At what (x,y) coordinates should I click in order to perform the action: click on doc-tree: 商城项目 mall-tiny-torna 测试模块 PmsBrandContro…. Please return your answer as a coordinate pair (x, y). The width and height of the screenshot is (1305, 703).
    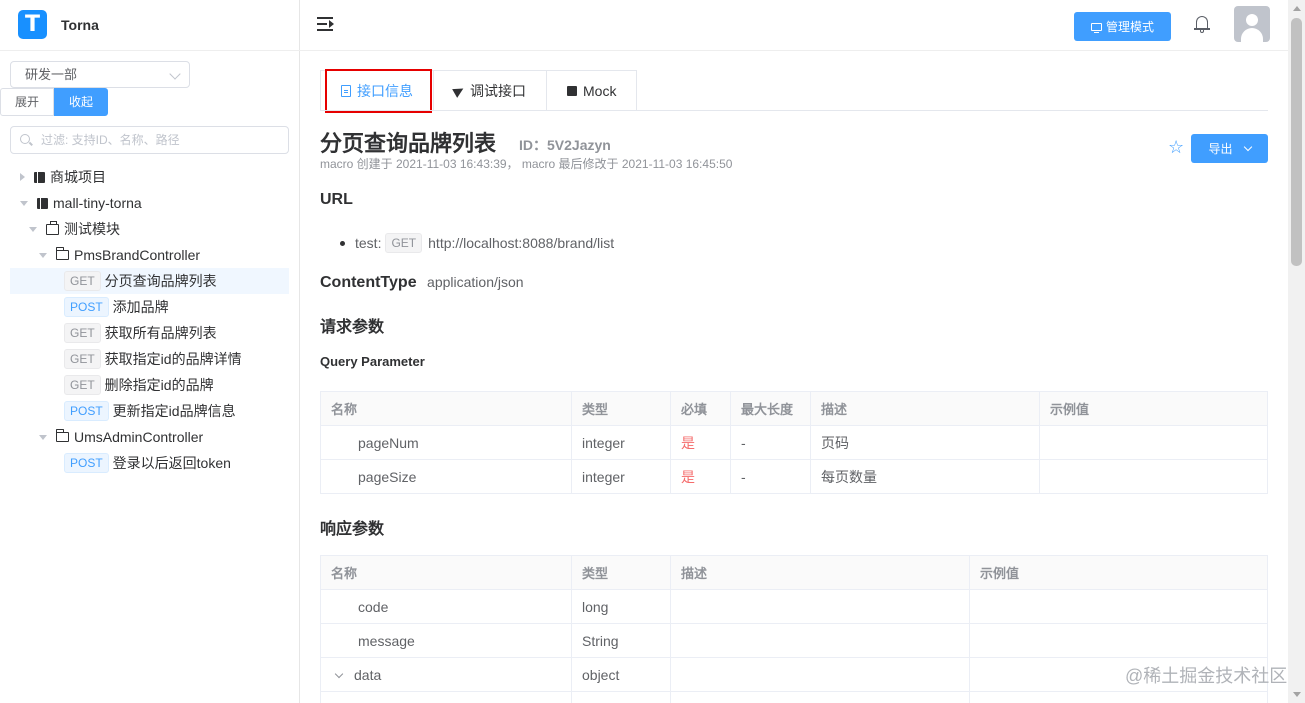
    Looking at the image, I should click on (149, 320).